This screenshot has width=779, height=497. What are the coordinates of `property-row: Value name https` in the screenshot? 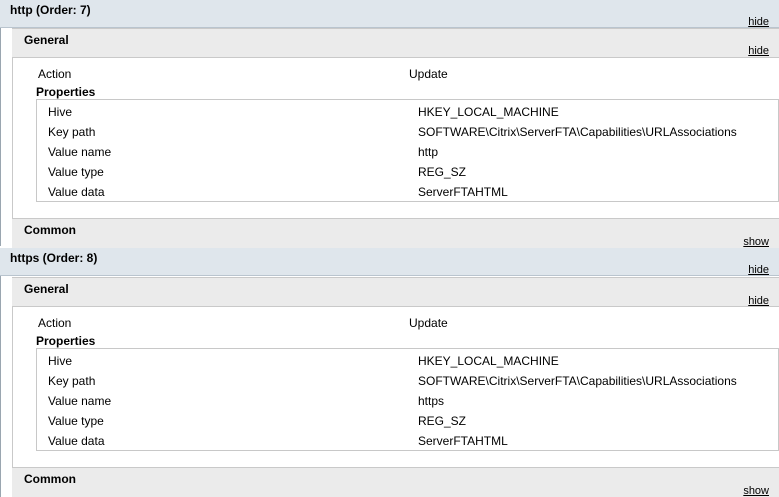 It's located at (407, 401).